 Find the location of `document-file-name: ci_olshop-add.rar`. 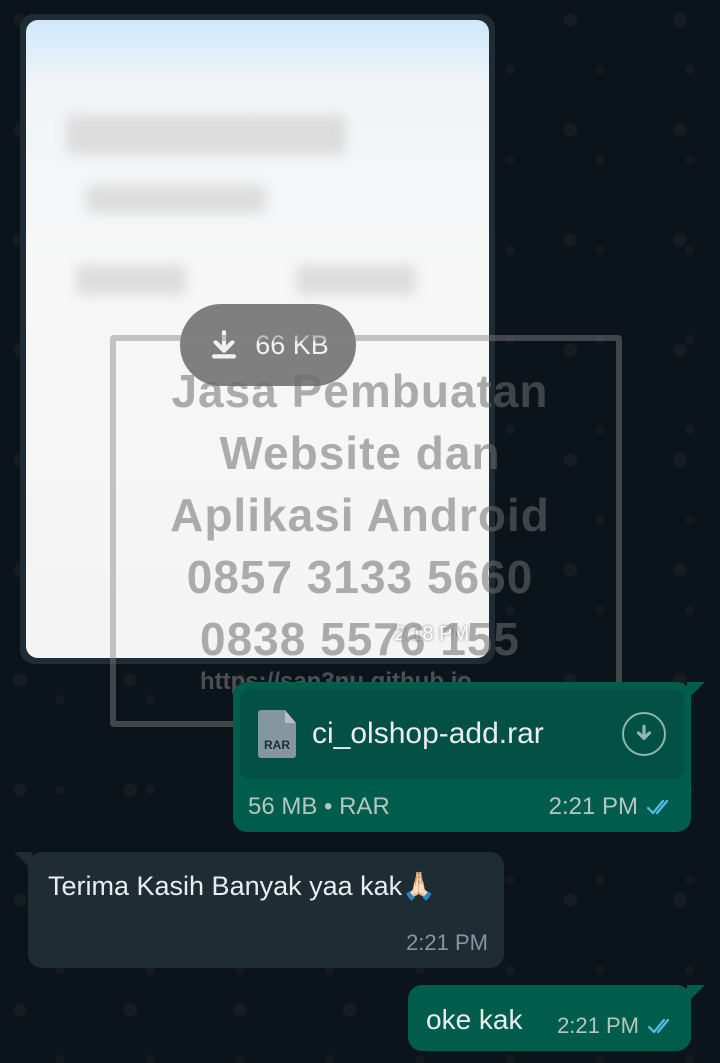

document-file-name: ci_olshop-add.rar is located at coordinates (428, 733).